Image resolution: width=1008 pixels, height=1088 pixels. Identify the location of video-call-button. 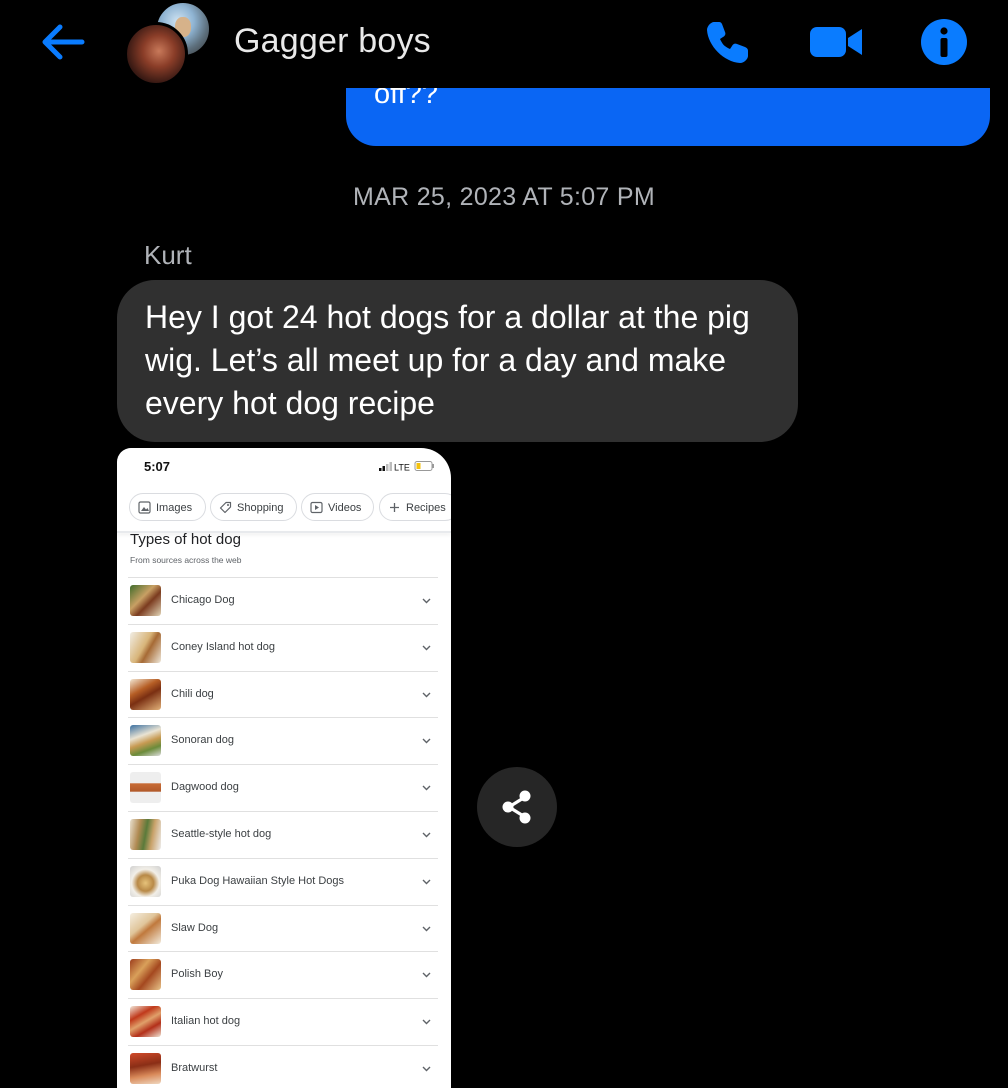
(836, 42).